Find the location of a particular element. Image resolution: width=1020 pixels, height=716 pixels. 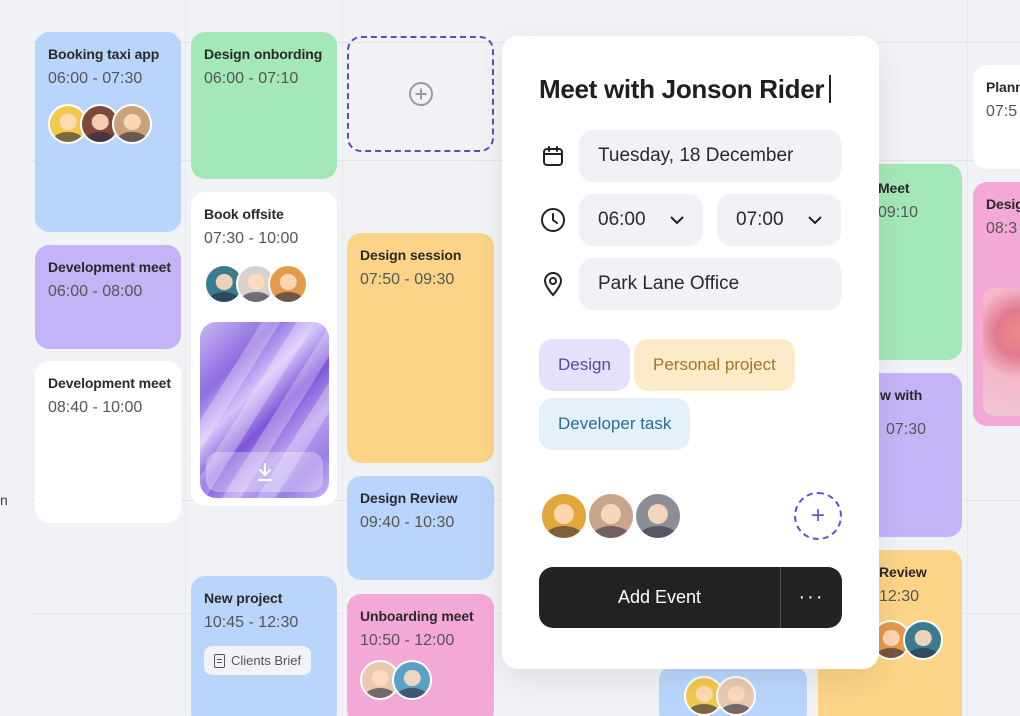

end-time-select: 07:00 is located at coordinates (779, 220).